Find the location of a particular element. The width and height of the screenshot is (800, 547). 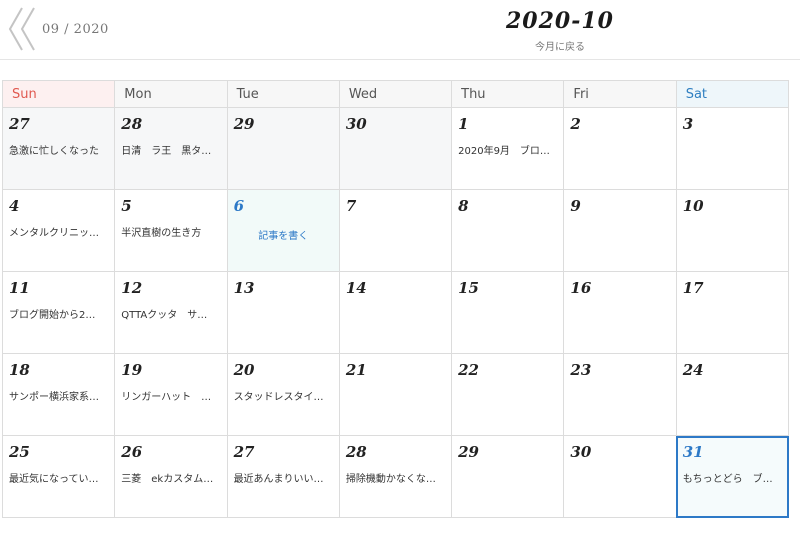

calendar-day-cell: 15 is located at coordinates (508, 312).